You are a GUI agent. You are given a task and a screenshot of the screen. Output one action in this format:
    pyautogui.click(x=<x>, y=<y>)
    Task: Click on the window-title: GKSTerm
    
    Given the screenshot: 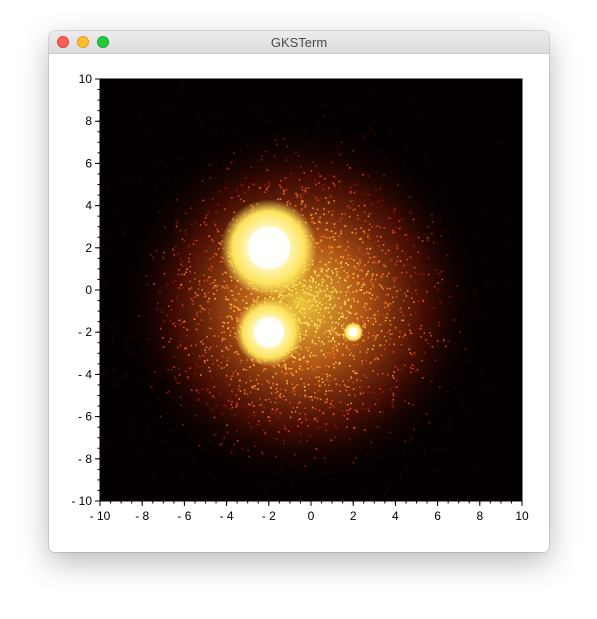 What is the action you would take?
    pyautogui.click(x=299, y=42)
    